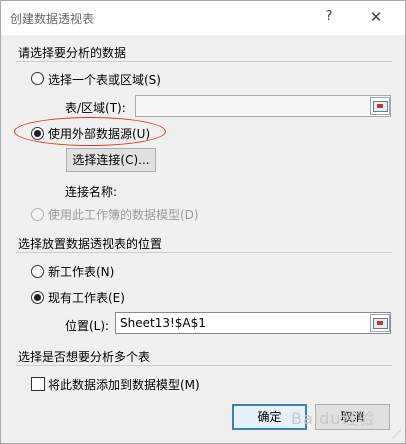 This screenshot has height=444, width=406. Describe the element at coordinates (52, 19) in the screenshot. I see `dialog-title: 创建数据透视表` at that location.